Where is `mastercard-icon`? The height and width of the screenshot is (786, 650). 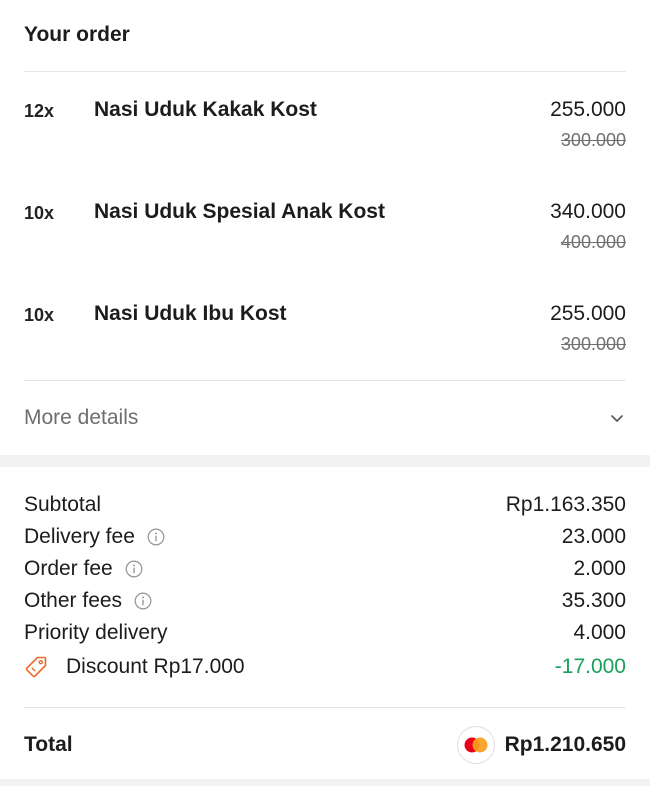 mastercard-icon is located at coordinates (475, 745).